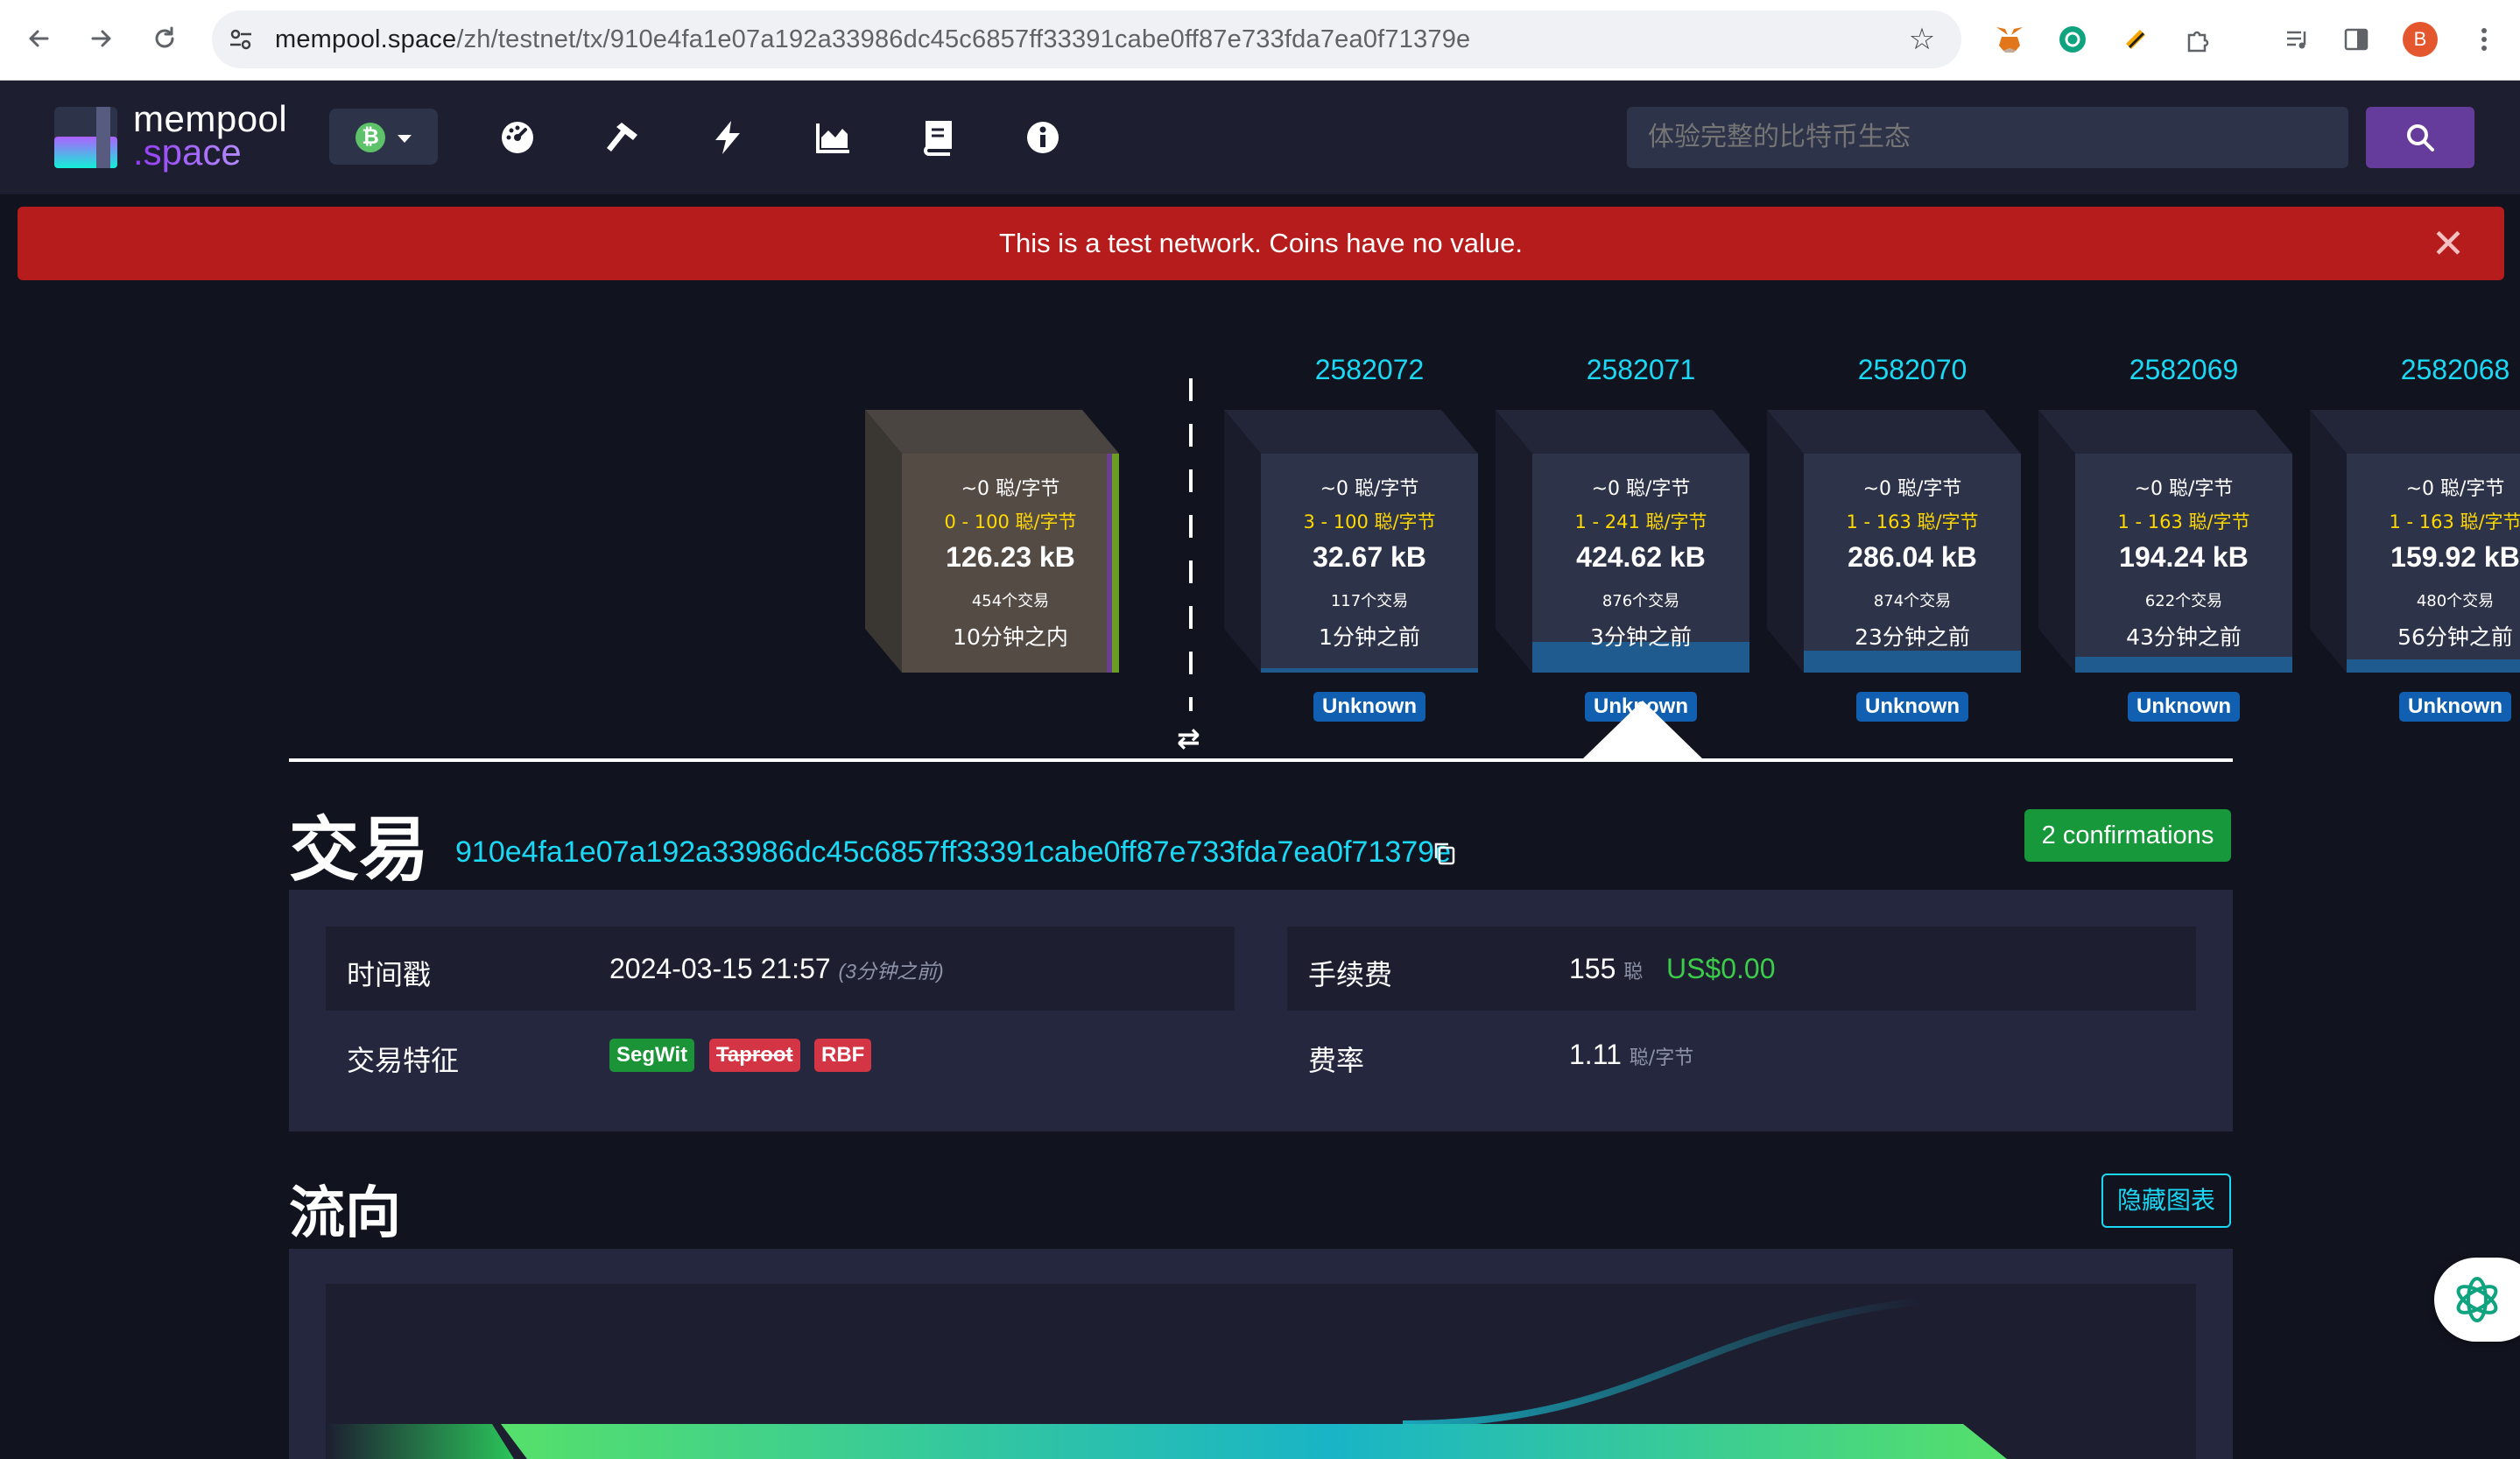 The width and height of the screenshot is (2520, 1459). What do you see at coordinates (1010, 557) in the screenshot?
I see `block-size: 126.23 kB` at bounding box center [1010, 557].